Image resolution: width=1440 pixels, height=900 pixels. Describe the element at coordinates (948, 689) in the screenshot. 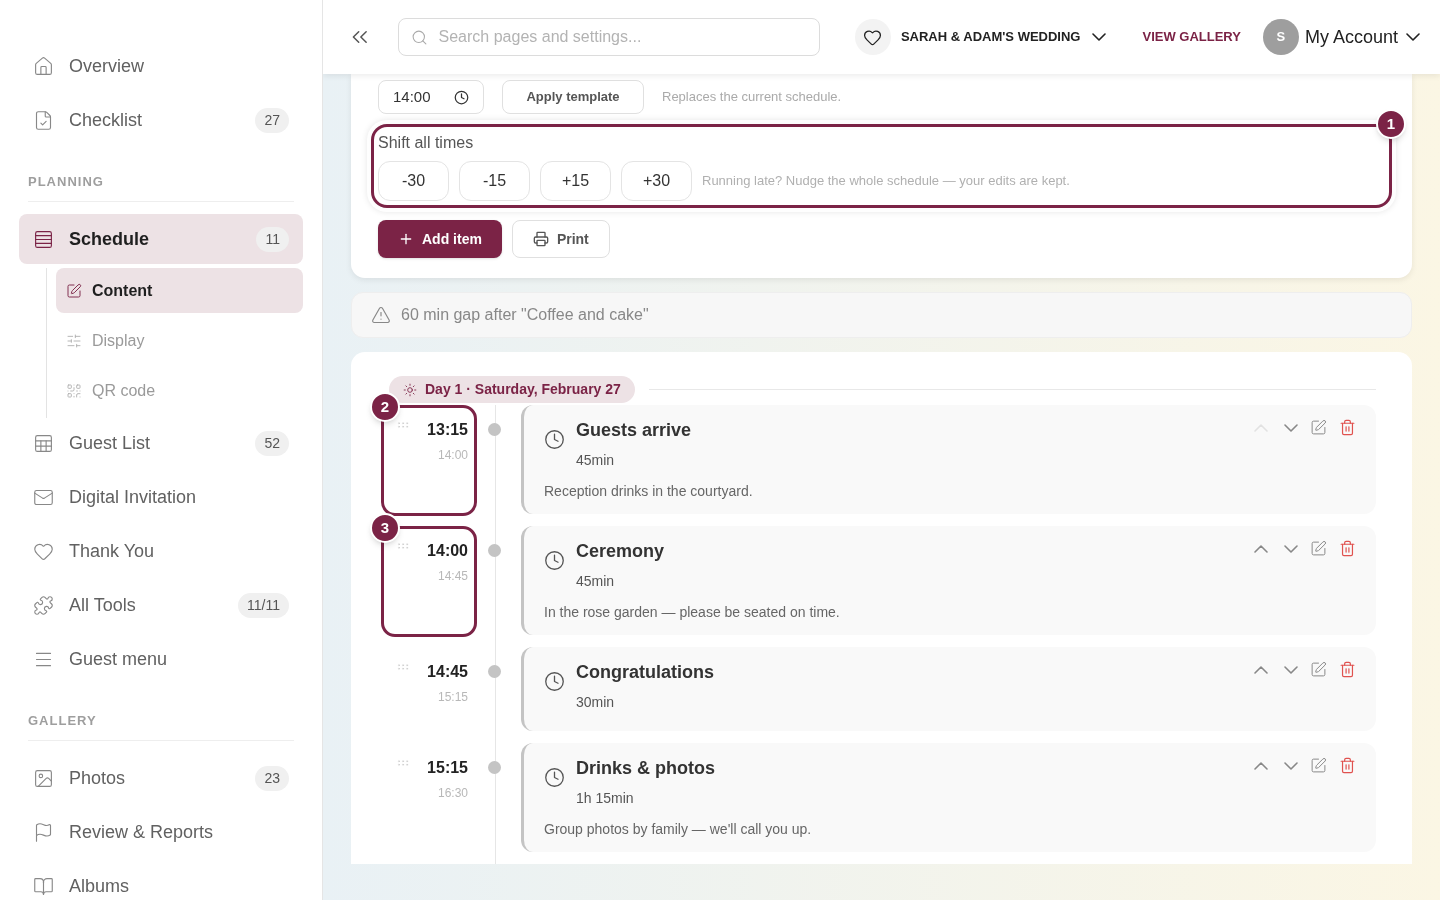

I see `schedule-item-card: Congratulations 30min` at that location.